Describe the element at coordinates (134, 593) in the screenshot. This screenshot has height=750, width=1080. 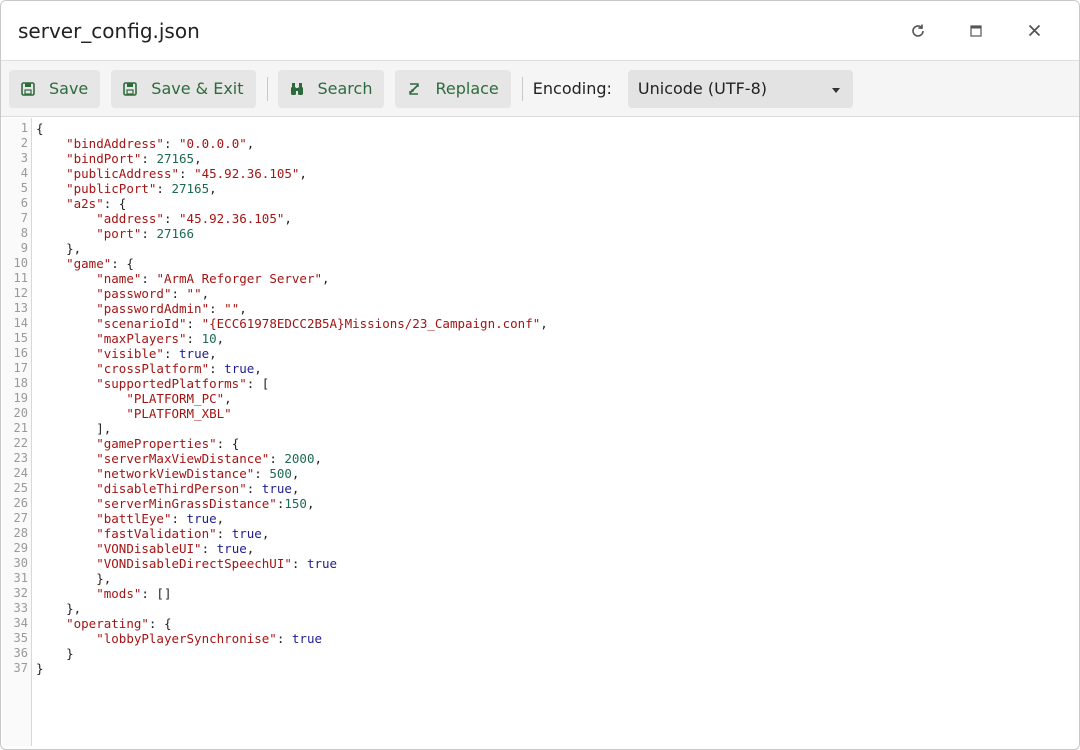
I see `code-line: "mods": []` at that location.